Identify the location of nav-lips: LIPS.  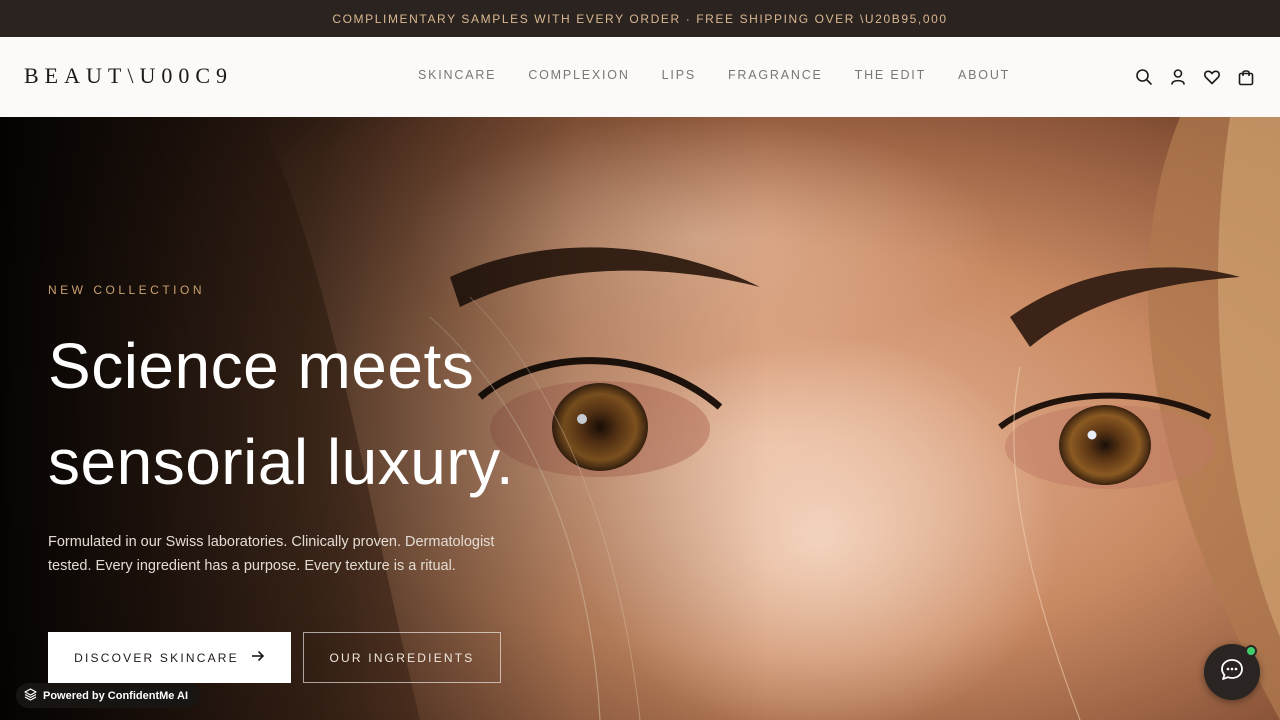
(679, 75).